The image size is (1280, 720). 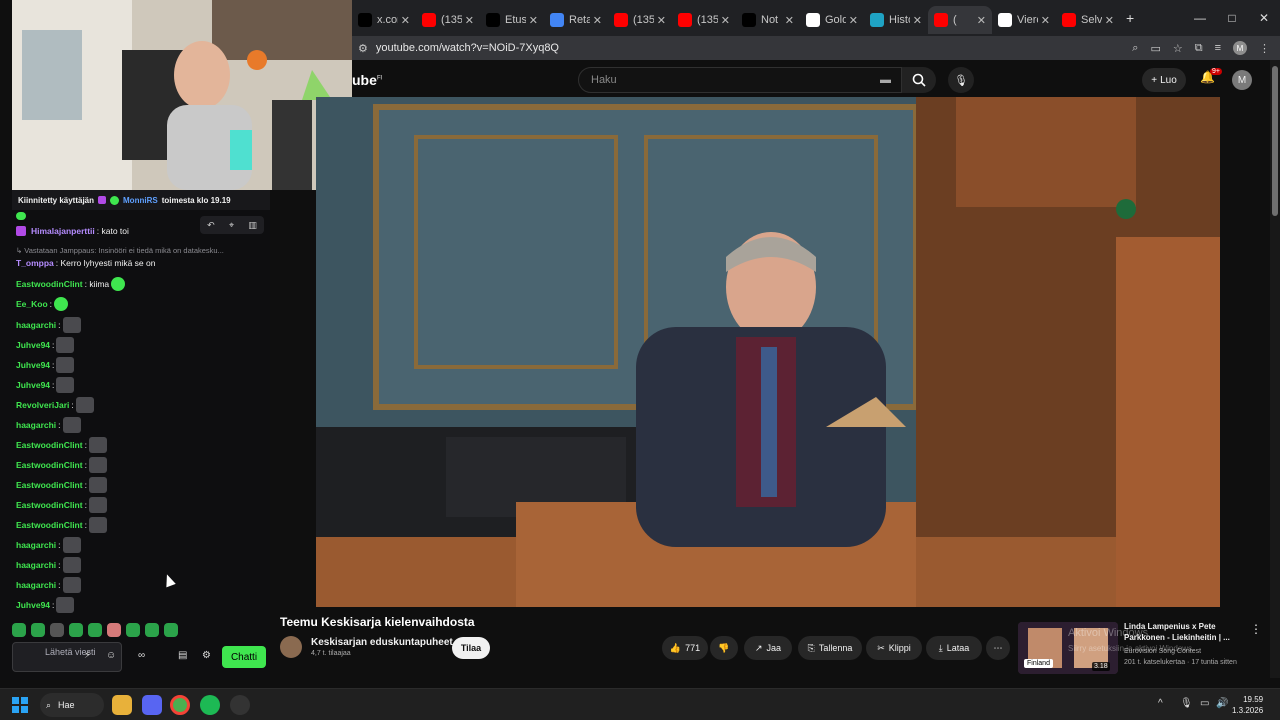 I want to click on settings-gear-icon: ⚙, so click(x=206, y=655).